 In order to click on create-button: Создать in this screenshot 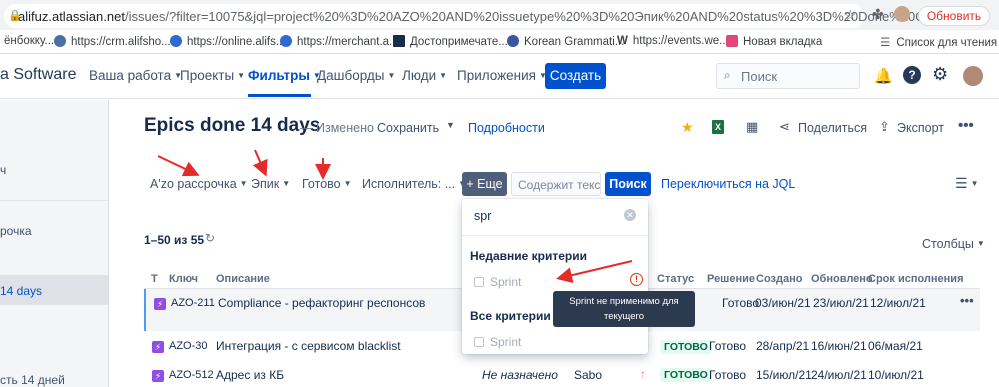, I will do `click(575, 76)`.